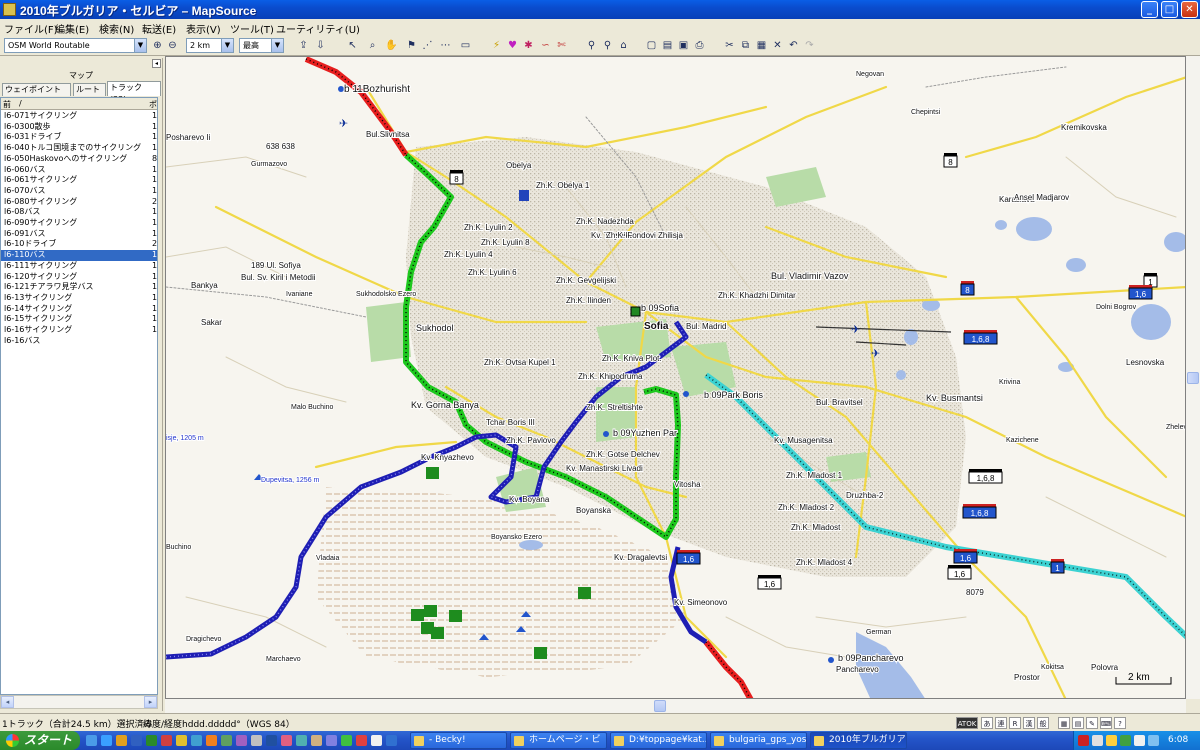 Image resolution: width=1200 pixels, height=750 pixels. Describe the element at coordinates (116, 28) in the screenshot. I see `menu-find: 検索(N)` at that location.